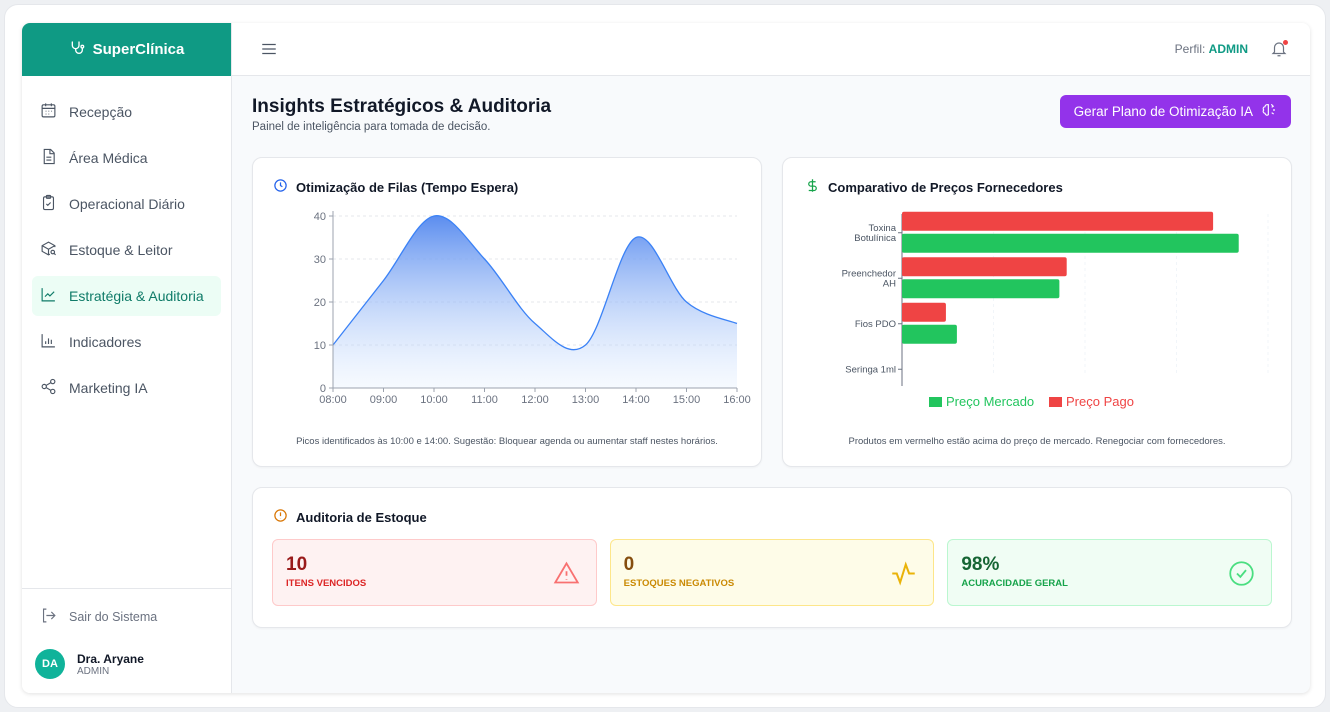 This screenshot has height=712, width=1330. I want to click on card-title: Auditoria de Estoque, so click(350, 517).